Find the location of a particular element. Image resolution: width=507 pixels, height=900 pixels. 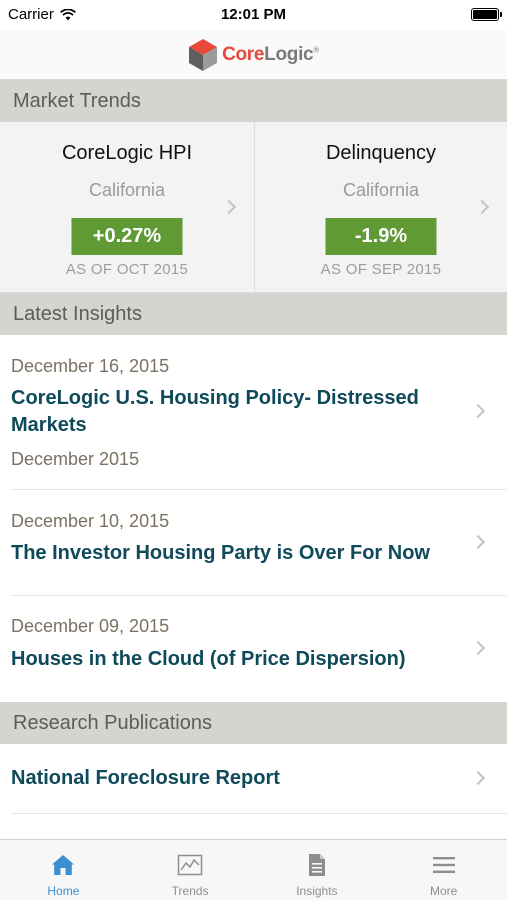

chart-icon is located at coordinates (190, 865).